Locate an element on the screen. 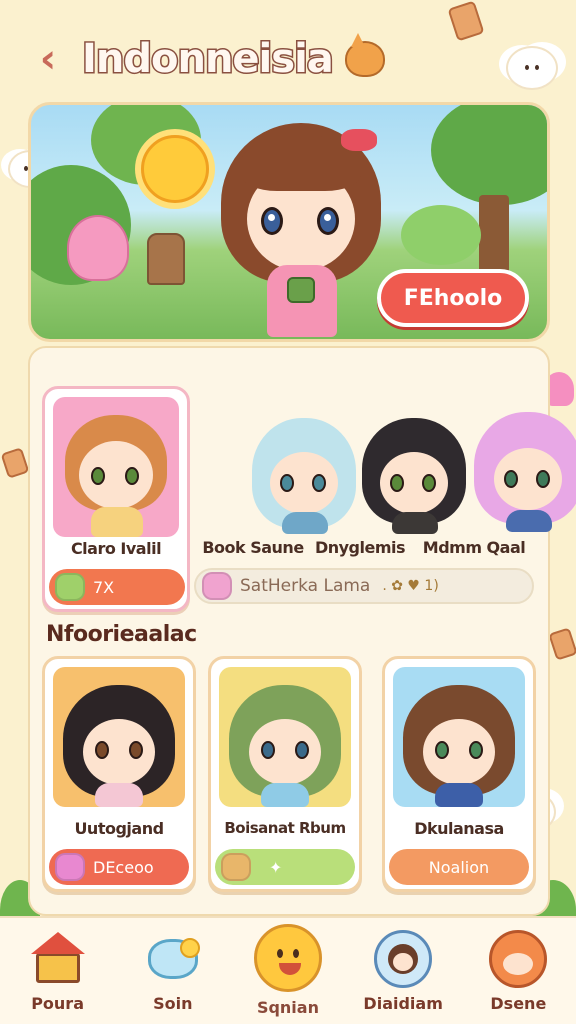 This screenshot has width=576, height=1024. turtle-icon is located at coordinates (70, 587).